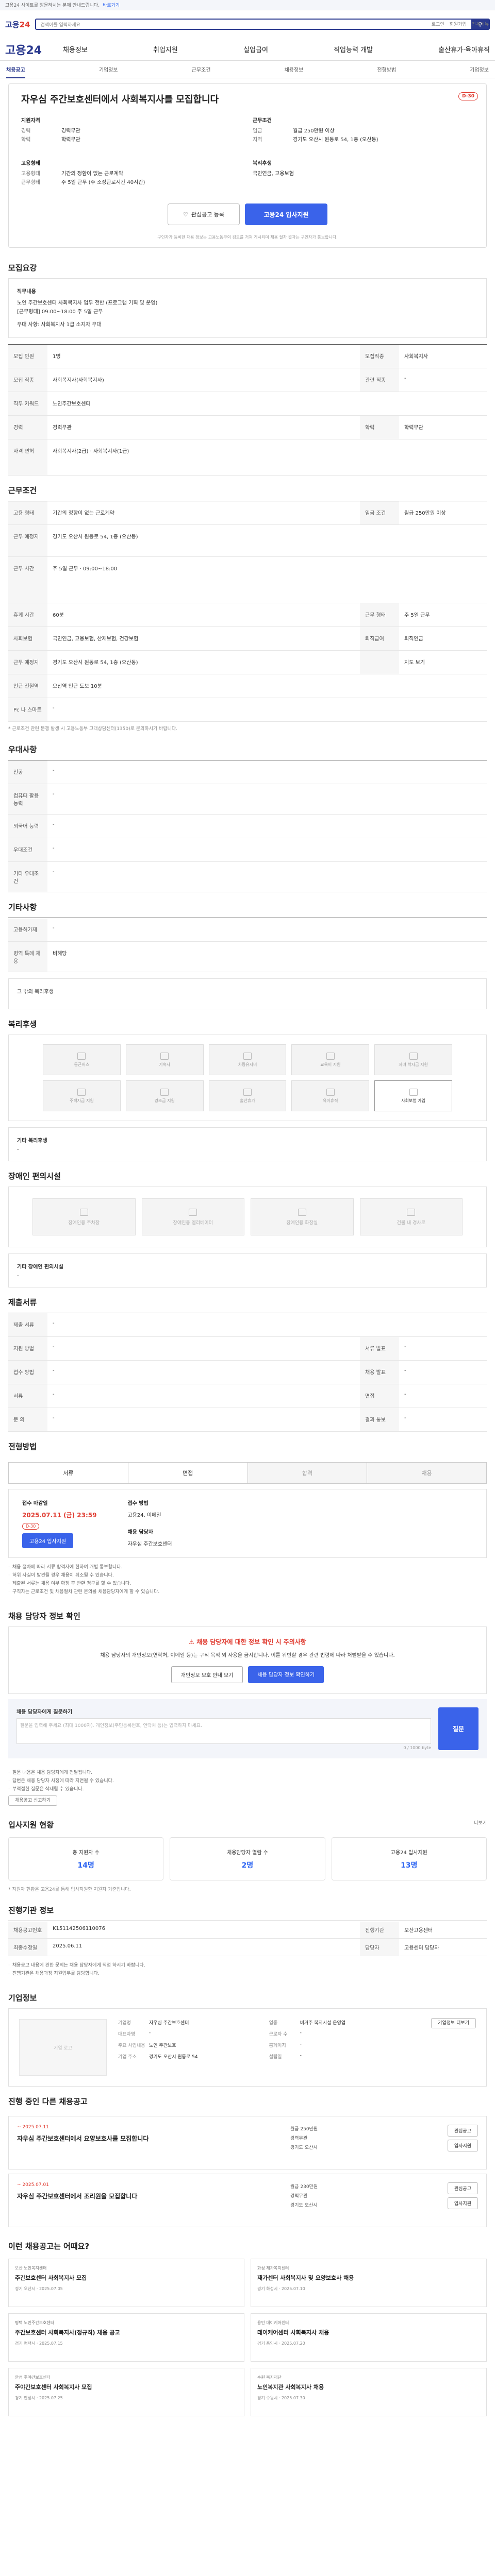 This screenshot has height=2576, width=495. I want to click on section-title-disabled: 장애인 편의시설, so click(34, 1176).